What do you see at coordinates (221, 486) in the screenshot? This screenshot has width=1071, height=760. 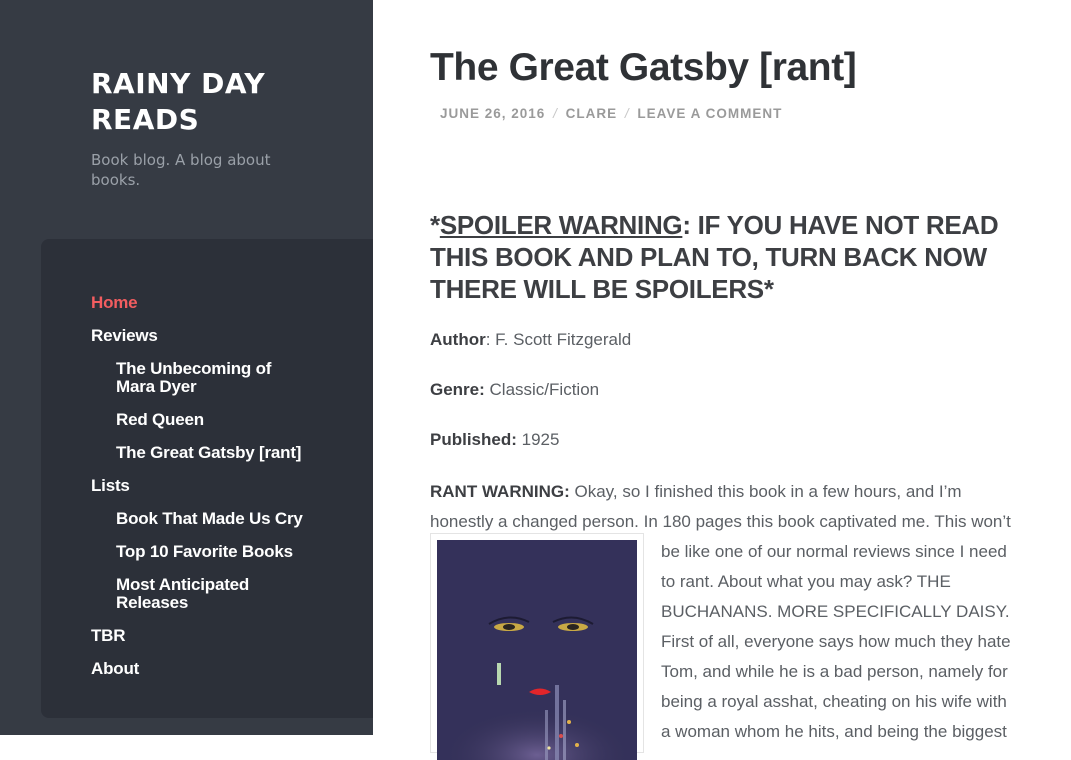 I see `menu-item-lists: Lists` at bounding box center [221, 486].